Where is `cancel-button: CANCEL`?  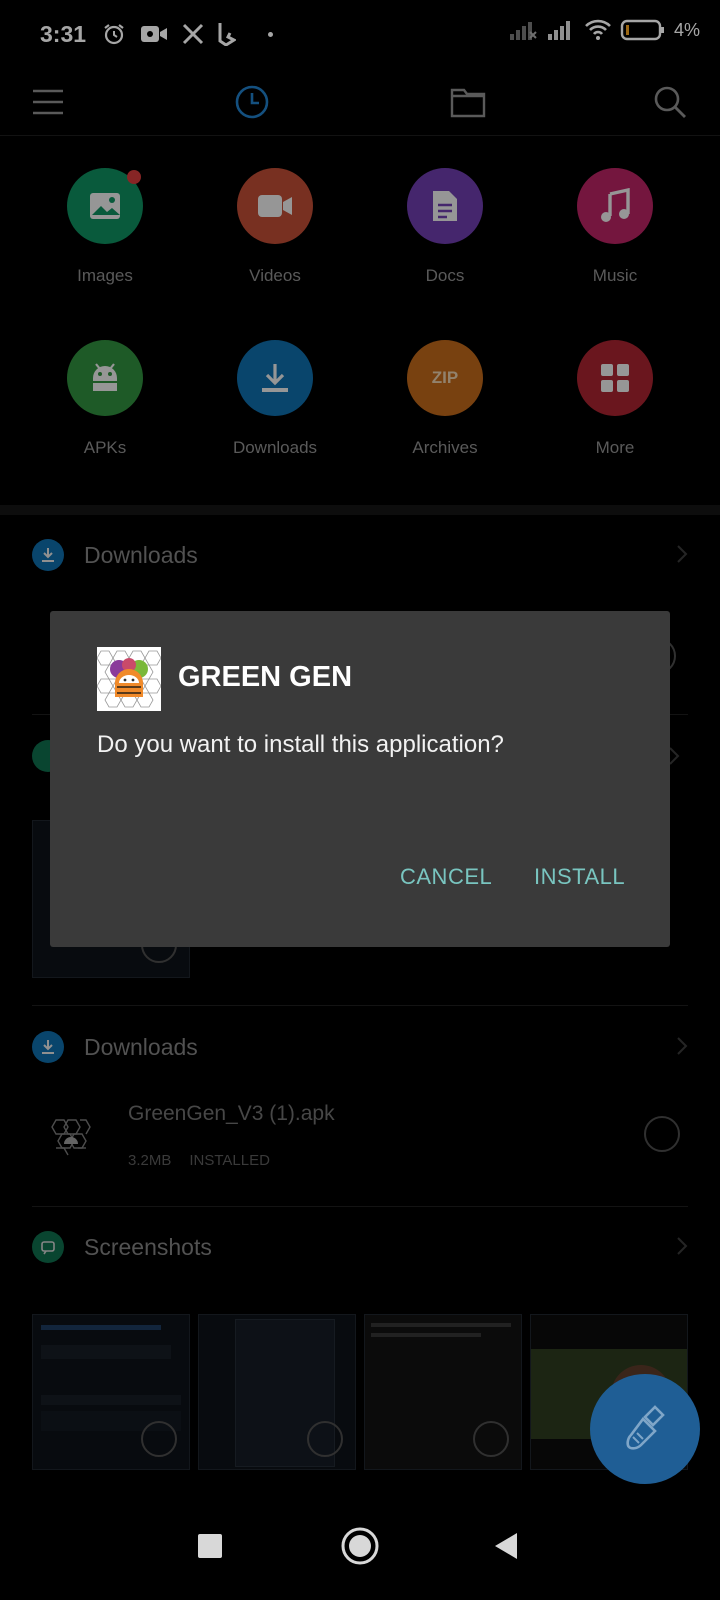
cancel-button: CANCEL is located at coordinates (446, 877).